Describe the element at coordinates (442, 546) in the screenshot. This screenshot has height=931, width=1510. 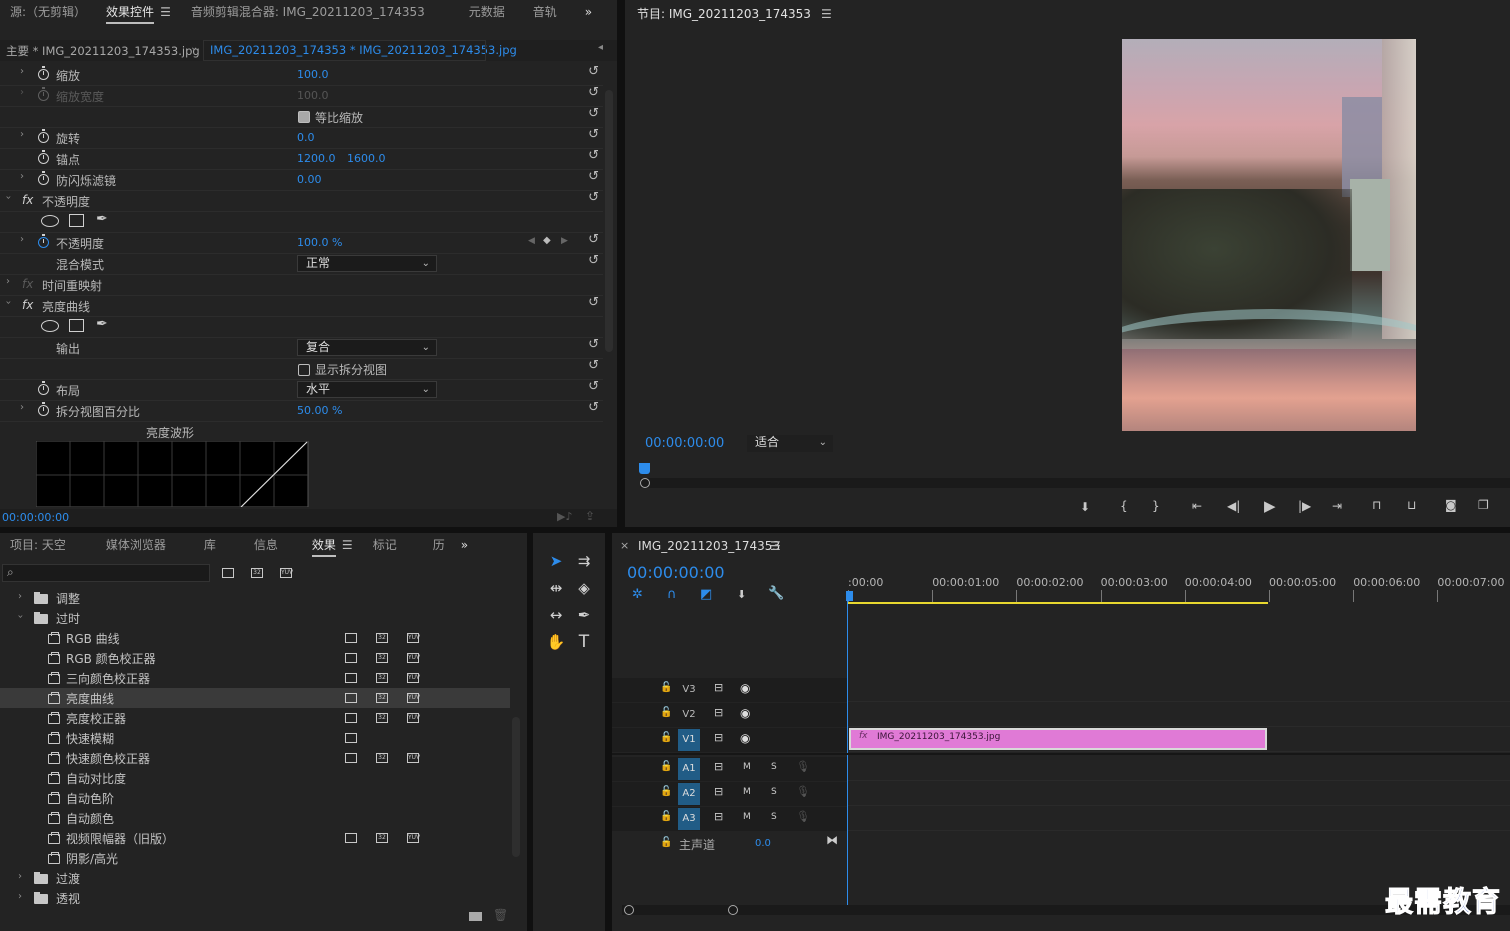
I see `tab-history: 历` at that location.